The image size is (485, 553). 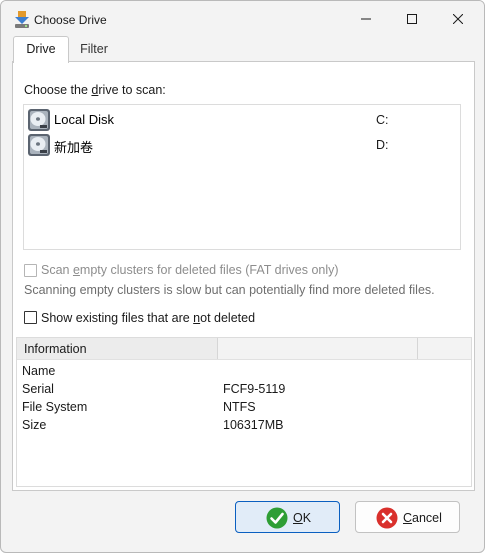 What do you see at coordinates (444, 348) in the screenshot?
I see `column-header-filler` at bounding box center [444, 348].